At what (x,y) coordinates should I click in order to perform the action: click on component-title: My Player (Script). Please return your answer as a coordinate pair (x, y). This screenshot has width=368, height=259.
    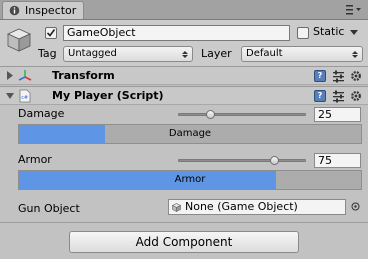
    Looking at the image, I should click on (108, 95).